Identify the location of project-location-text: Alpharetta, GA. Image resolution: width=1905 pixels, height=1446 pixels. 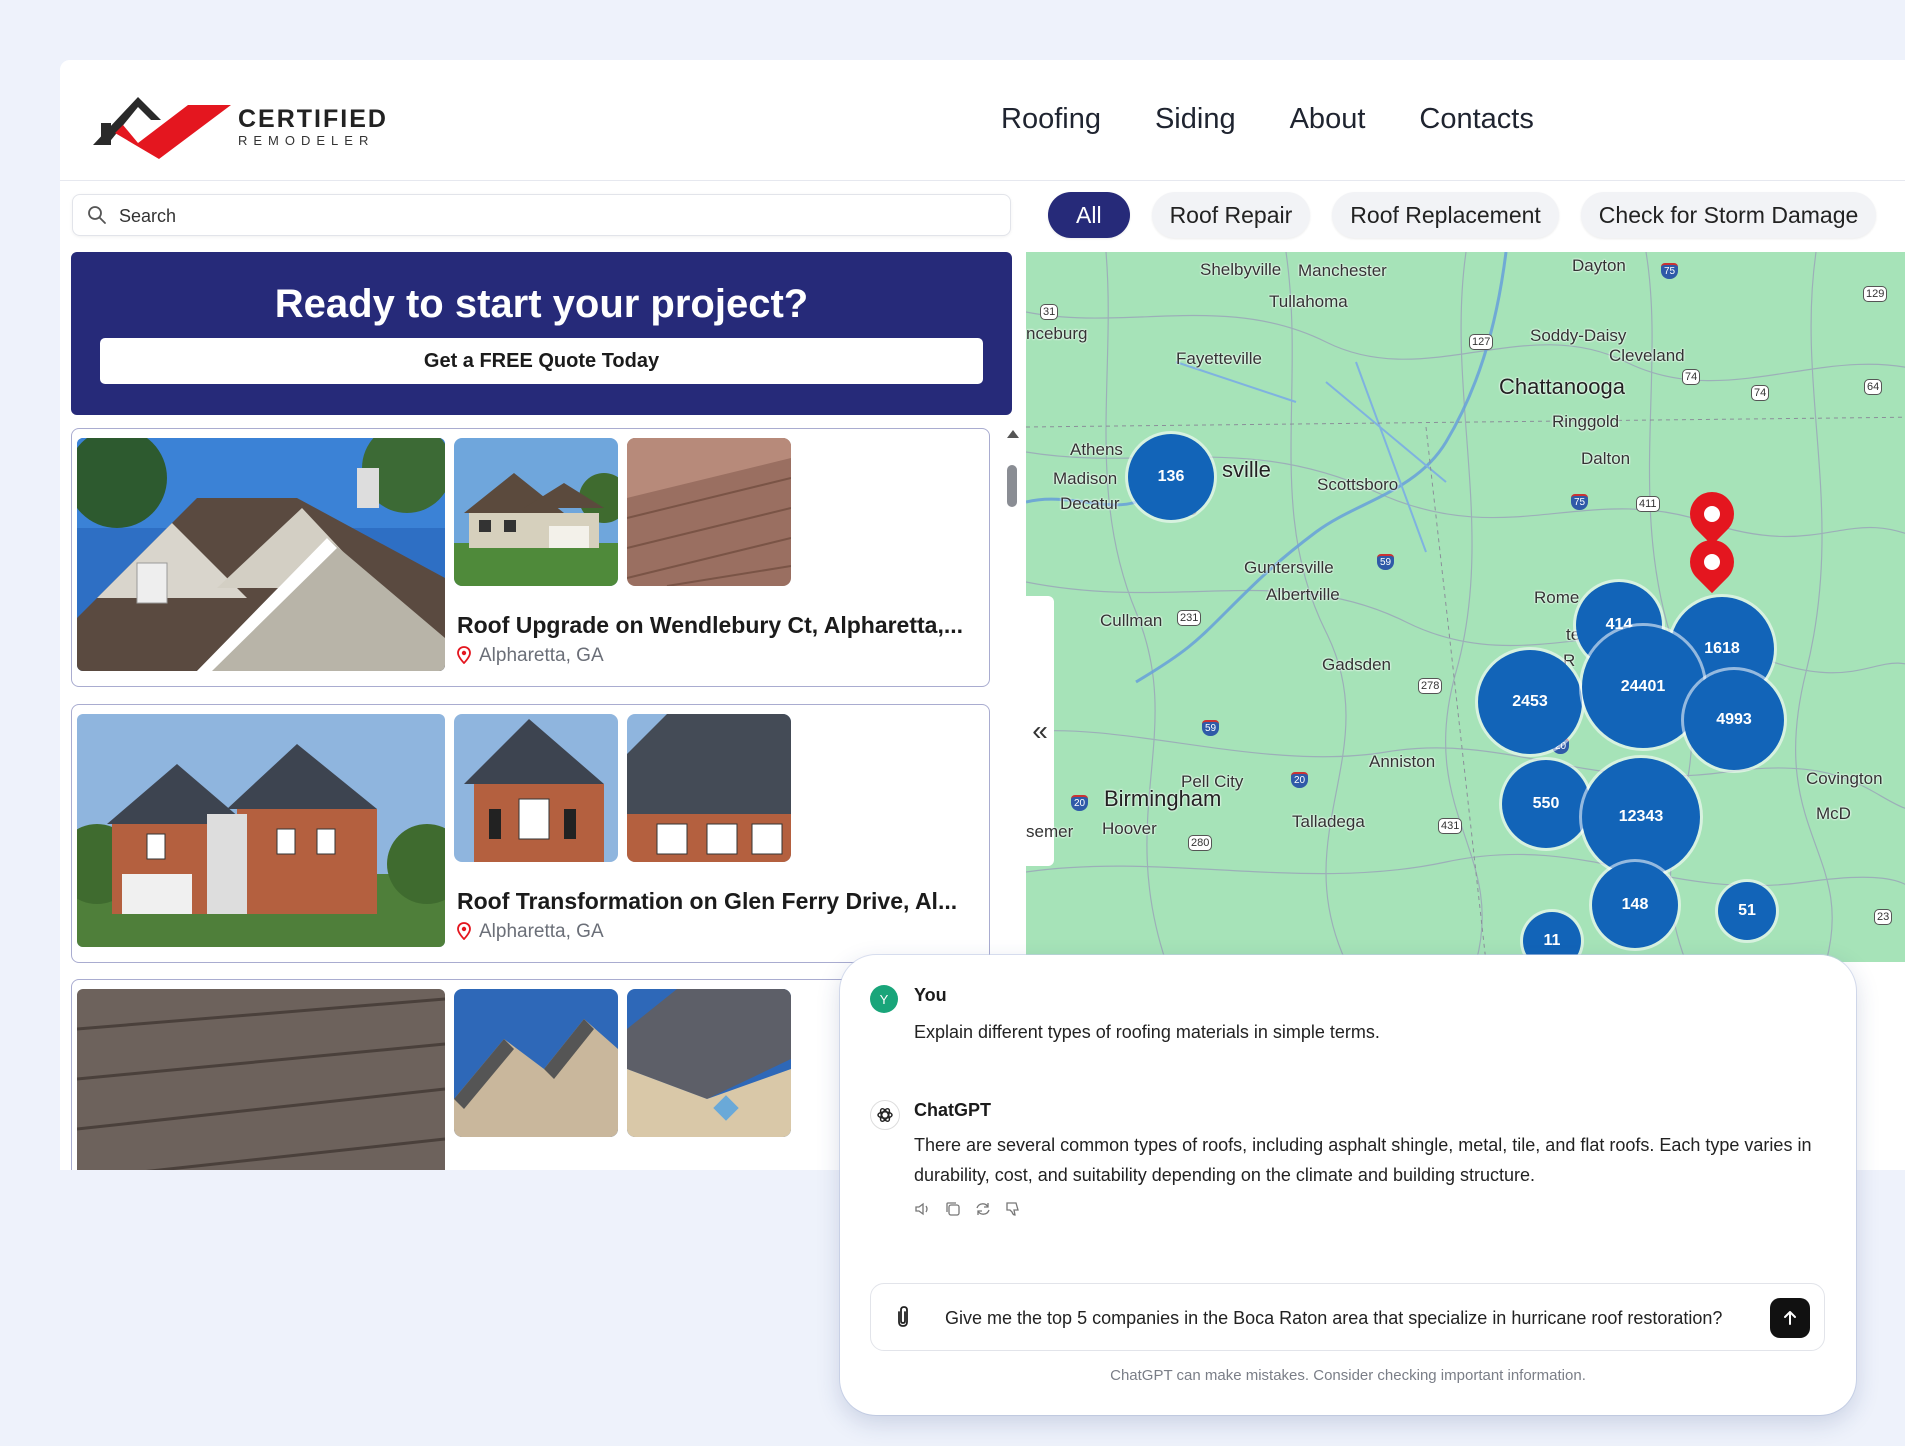
(541, 655).